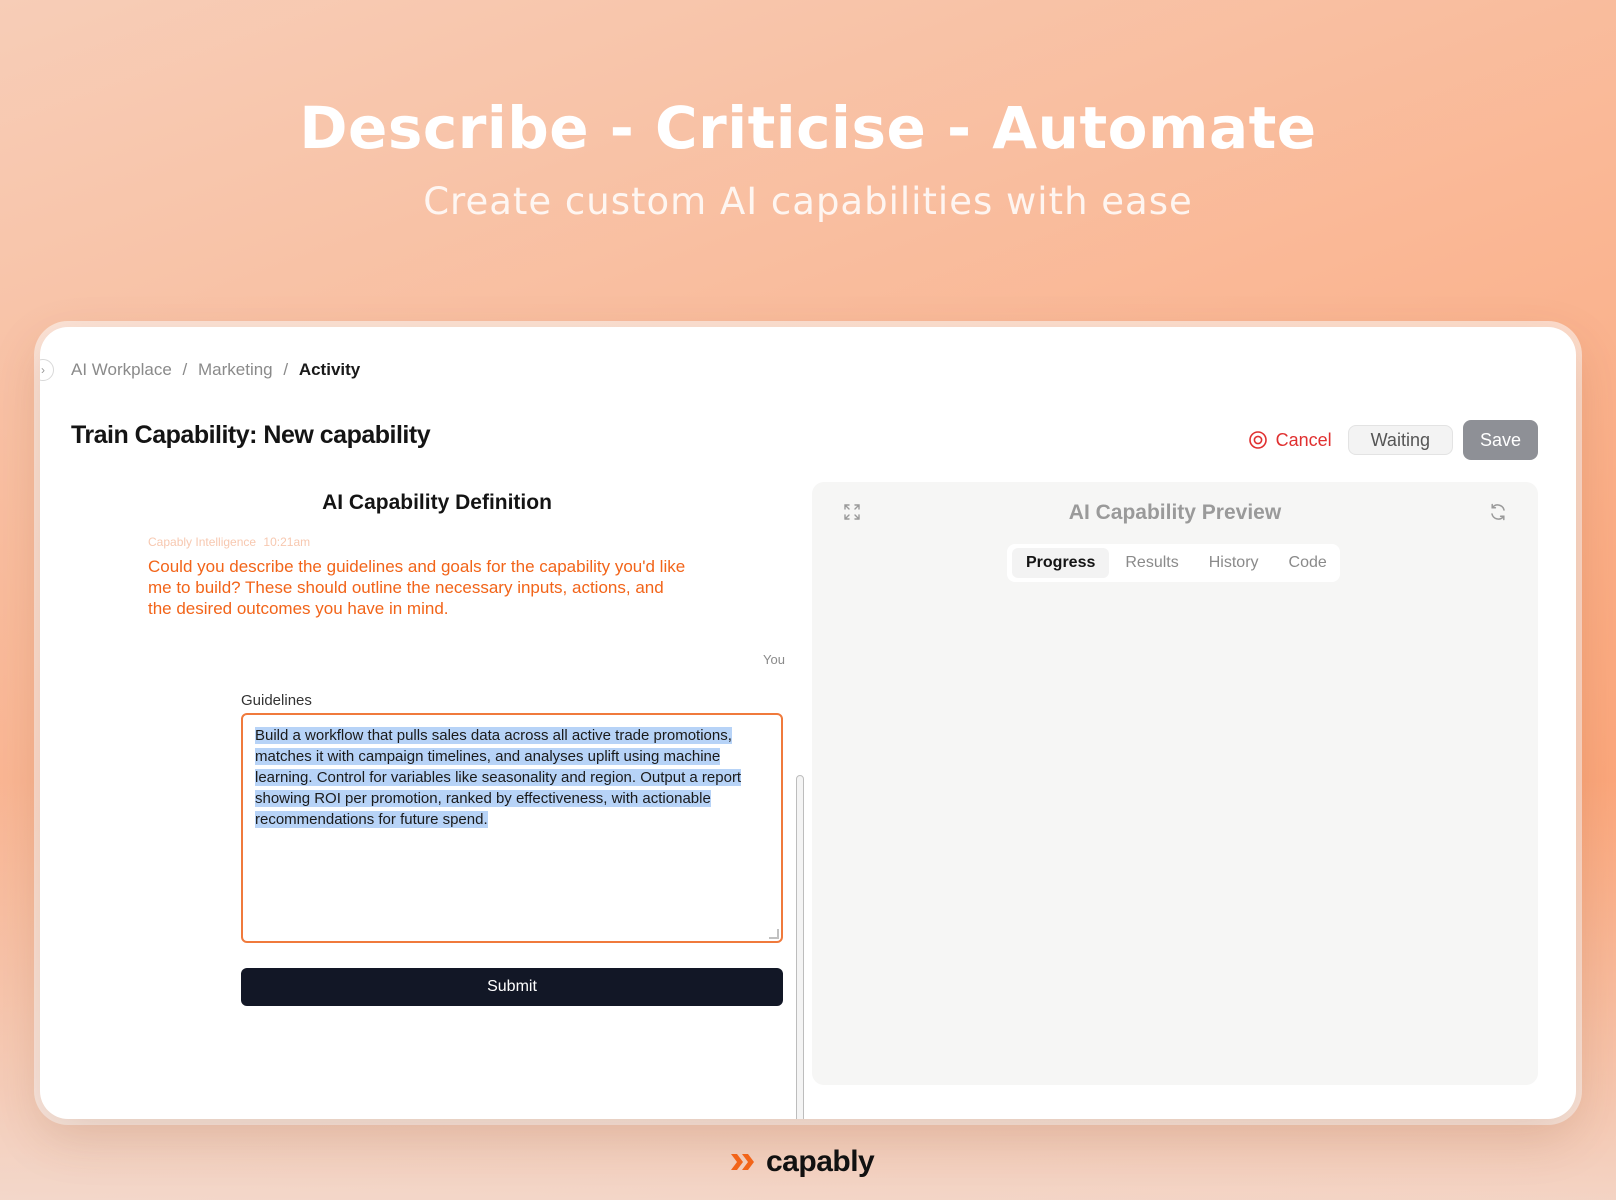 The height and width of the screenshot is (1200, 1616). I want to click on breadcrumb-item-workplace: AI Workplace, so click(121, 369).